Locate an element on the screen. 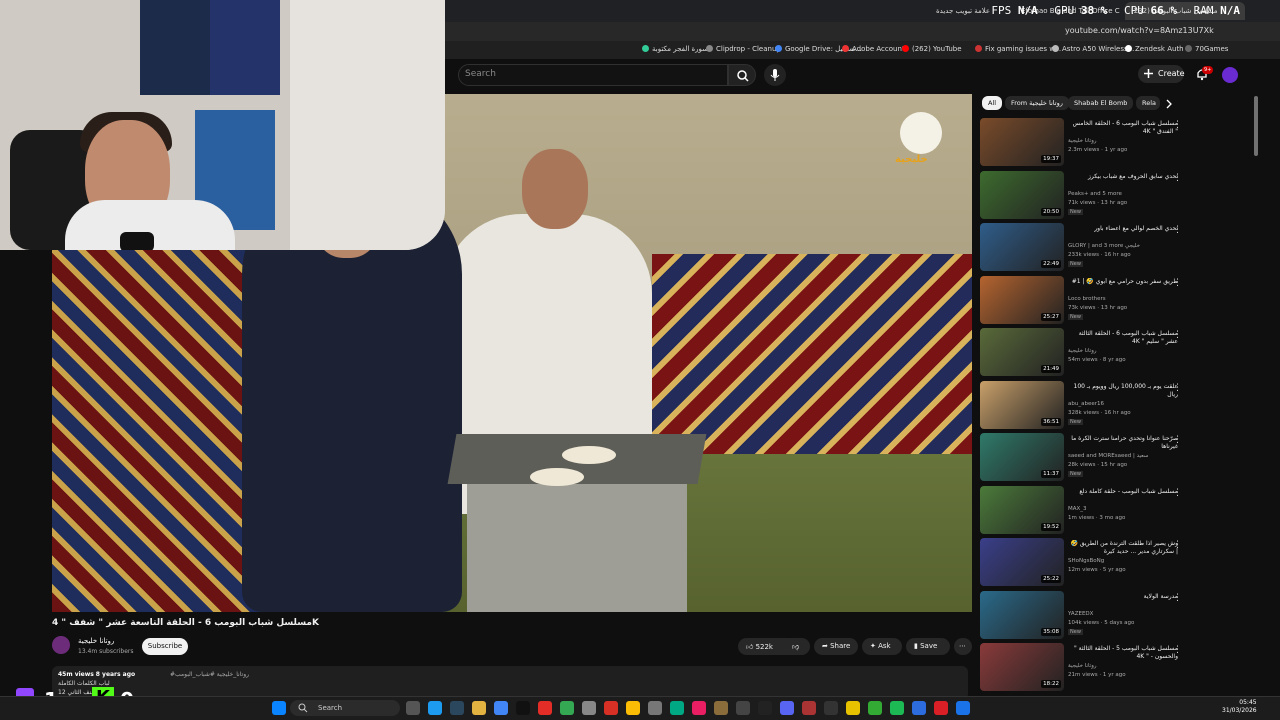 This screenshot has width=1280, height=720. steam-icon is located at coordinates (457, 708).